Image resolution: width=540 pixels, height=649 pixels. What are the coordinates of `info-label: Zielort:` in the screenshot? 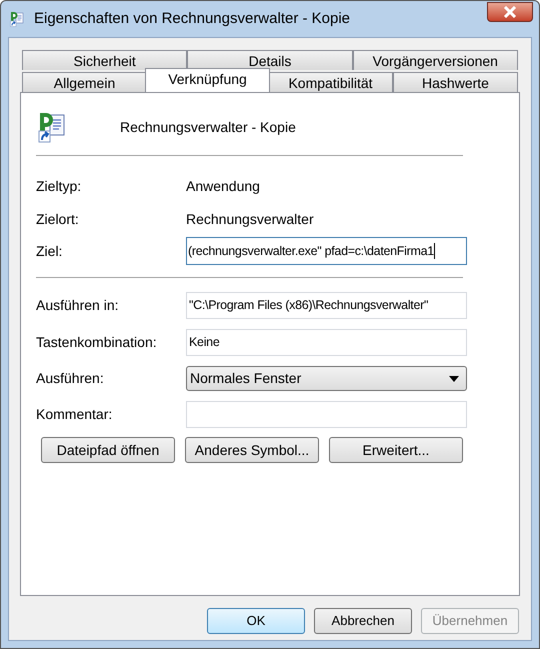 It's located at (58, 219).